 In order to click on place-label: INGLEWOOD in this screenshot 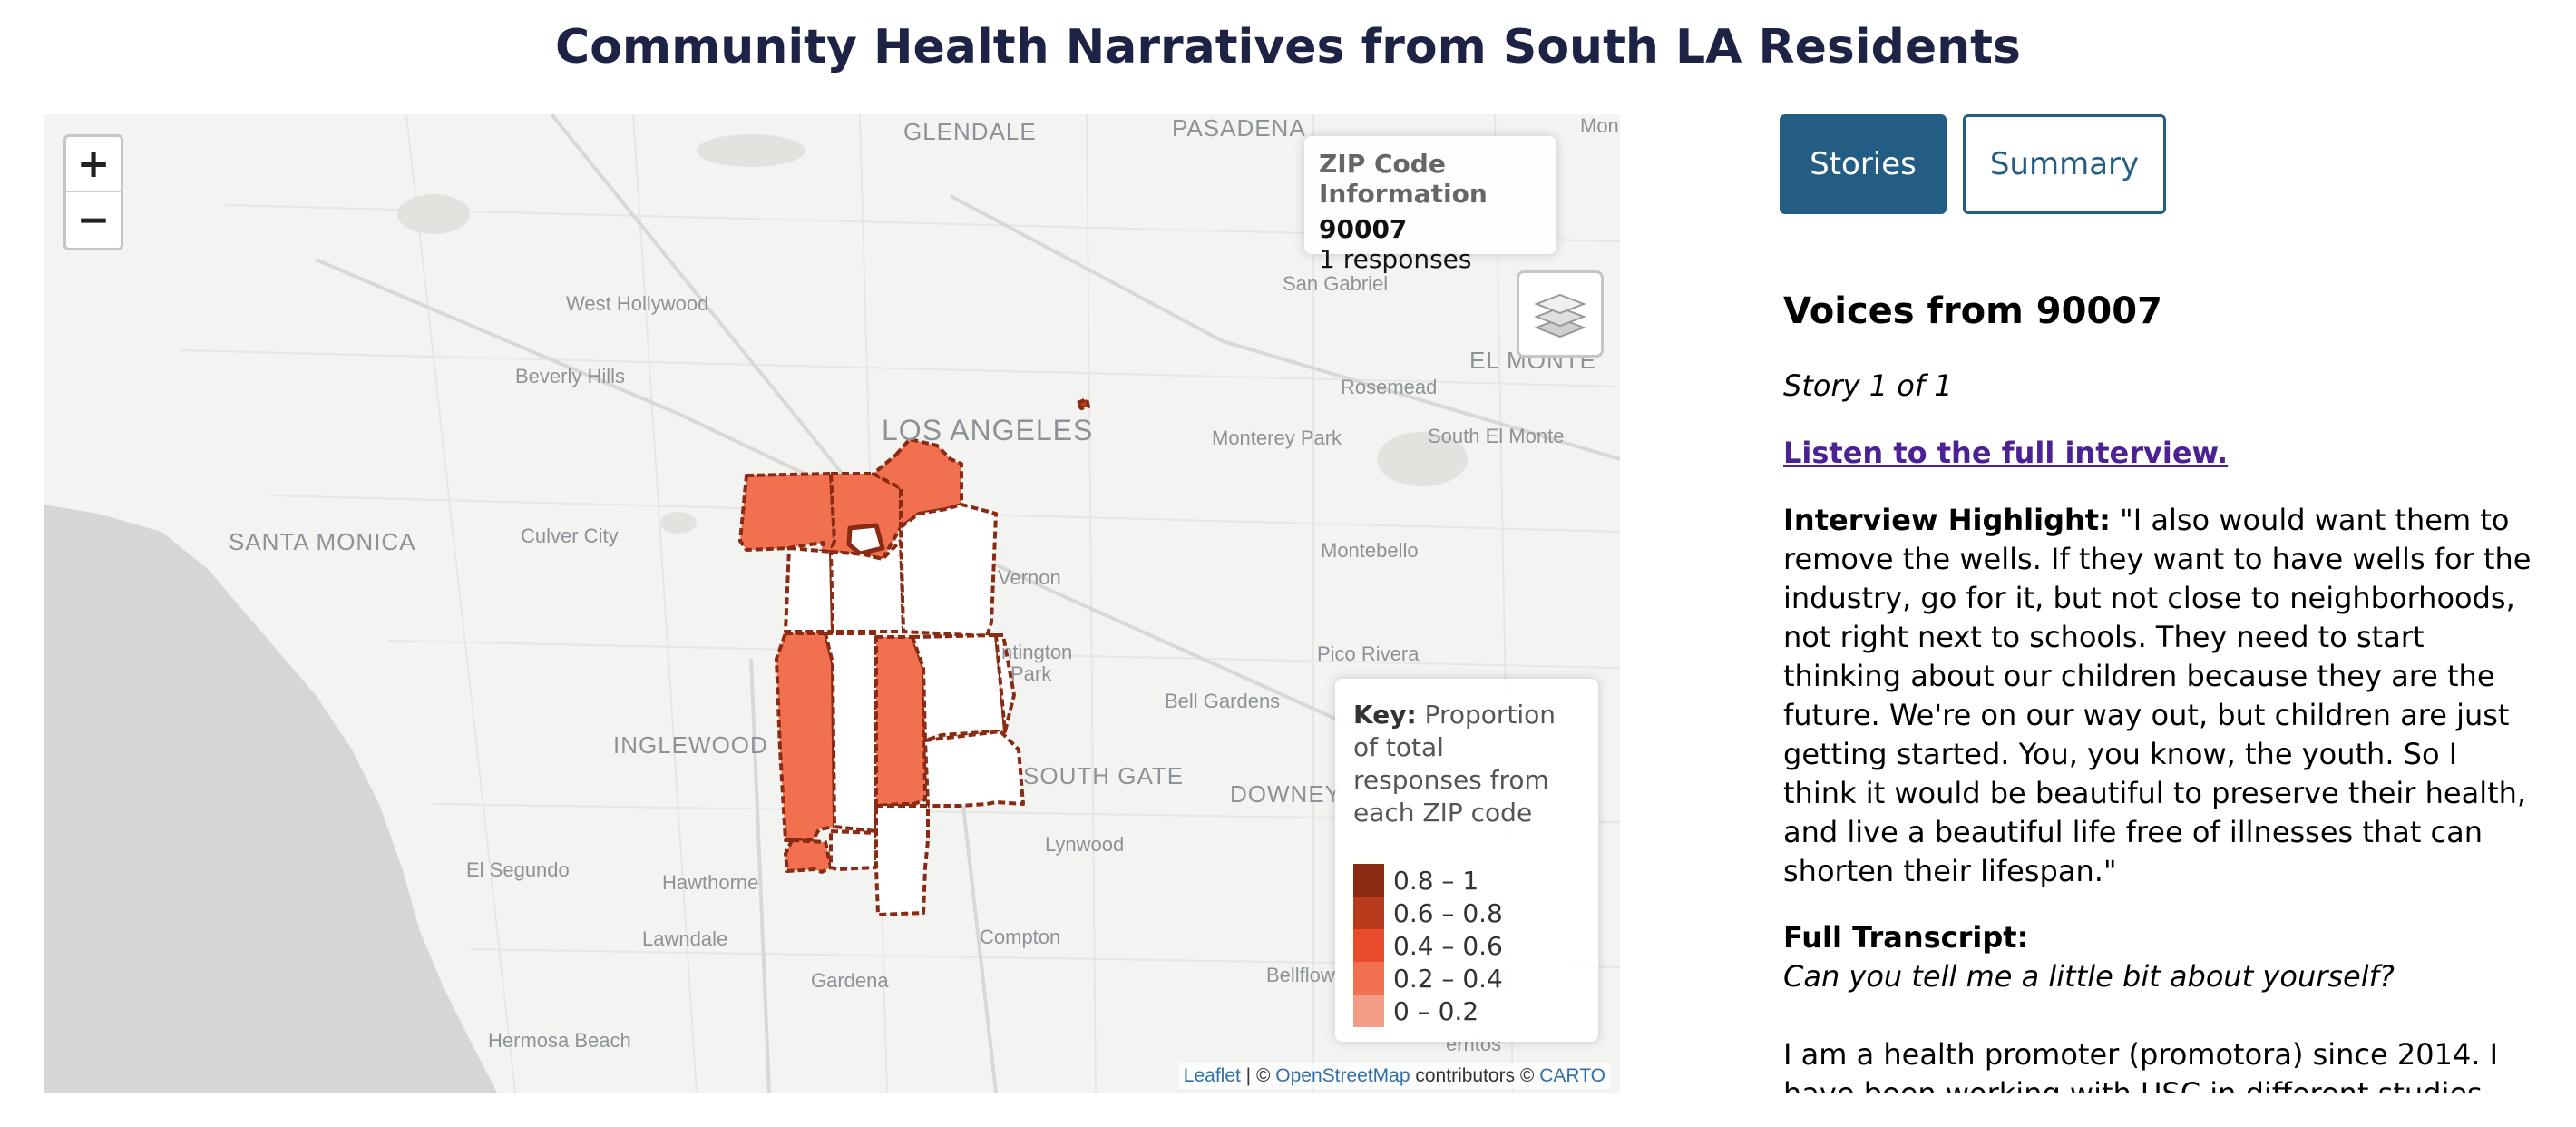, I will do `click(690, 745)`.